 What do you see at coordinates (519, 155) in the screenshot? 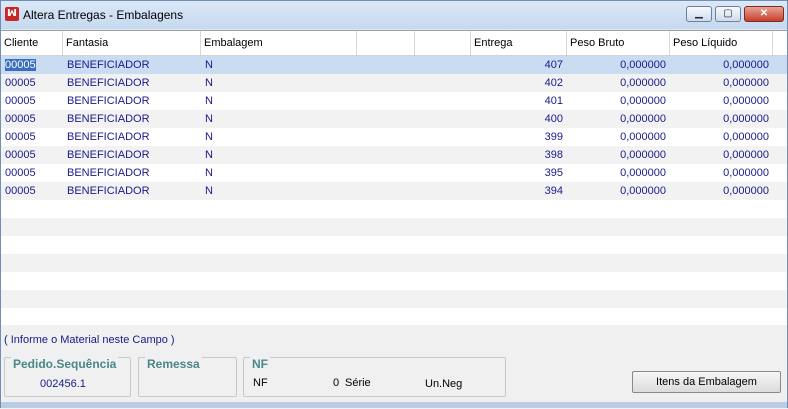
I see `cell-entrega: 398` at bounding box center [519, 155].